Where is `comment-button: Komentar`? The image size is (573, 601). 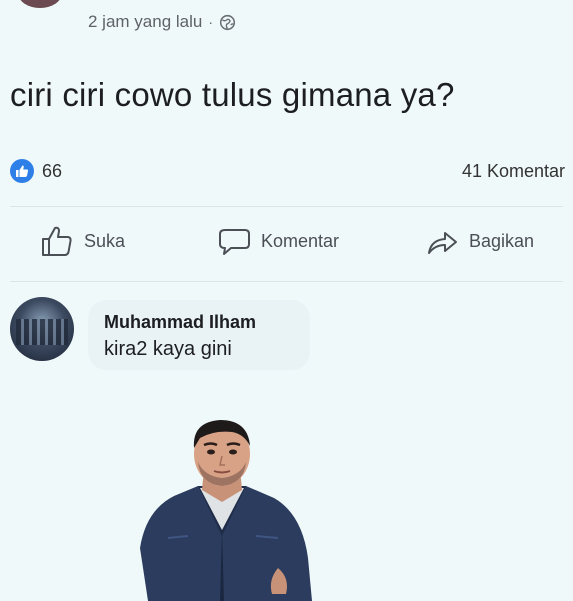 comment-button: Komentar is located at coordinates (278, 241).